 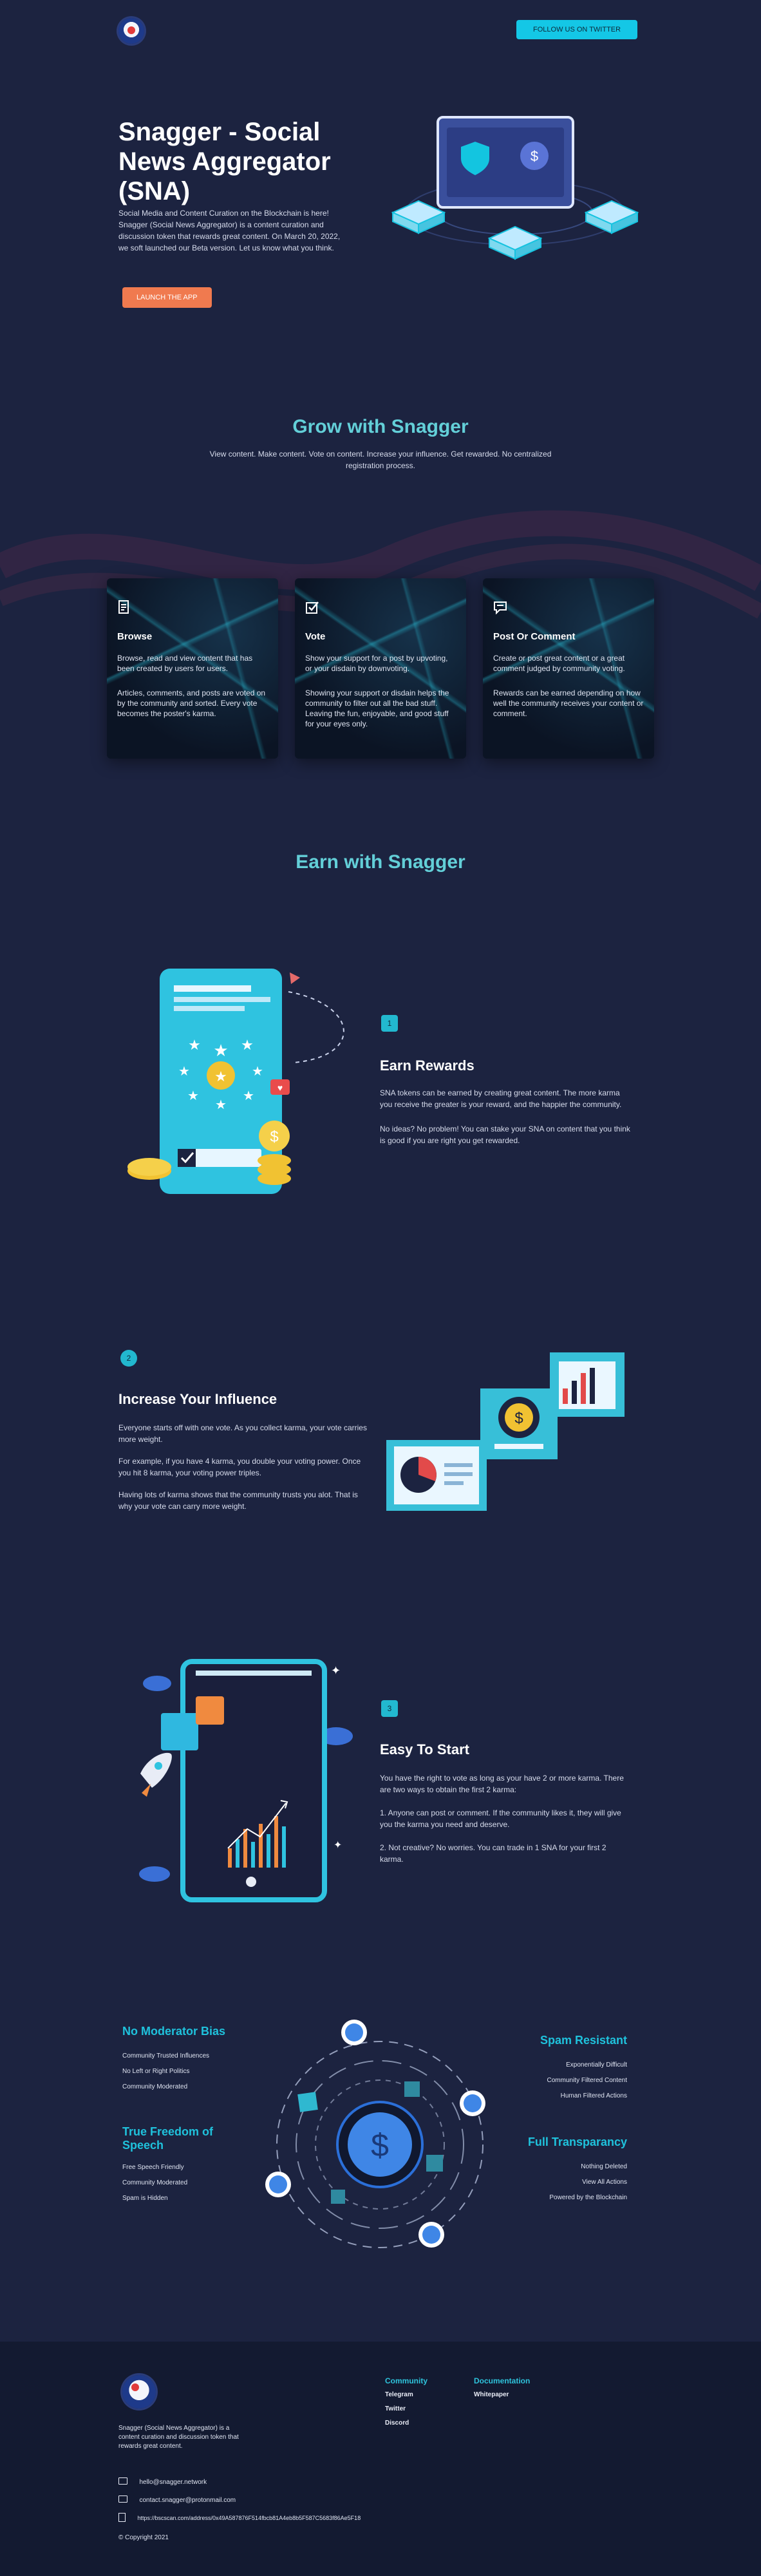 What do you see at coordinates (389, 1023) in the screenshot?
I see `step-number-badge: 1` at bounding box center [389, 1023].